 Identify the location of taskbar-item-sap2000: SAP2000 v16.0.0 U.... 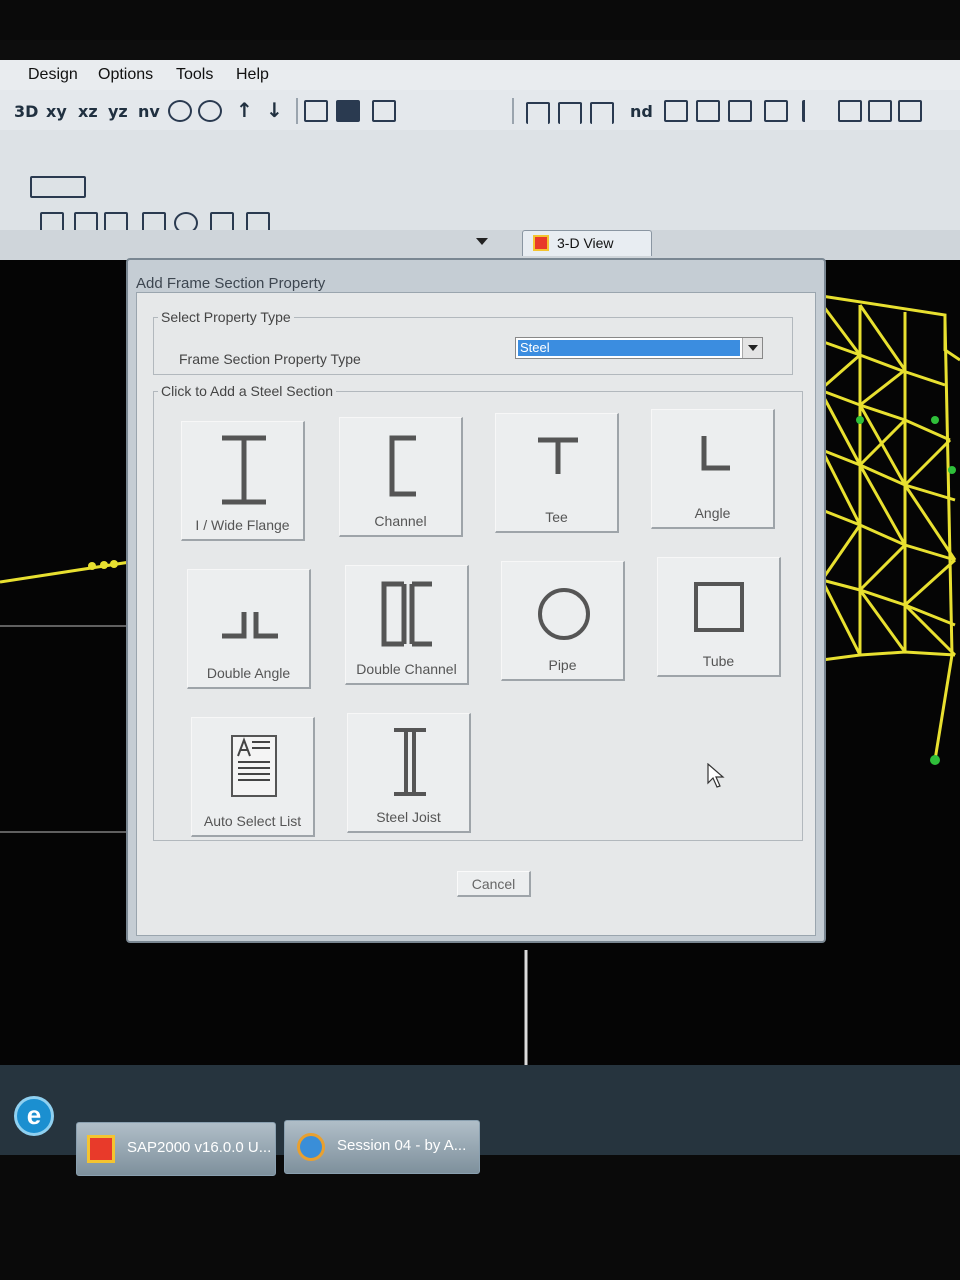
(176, 1149).